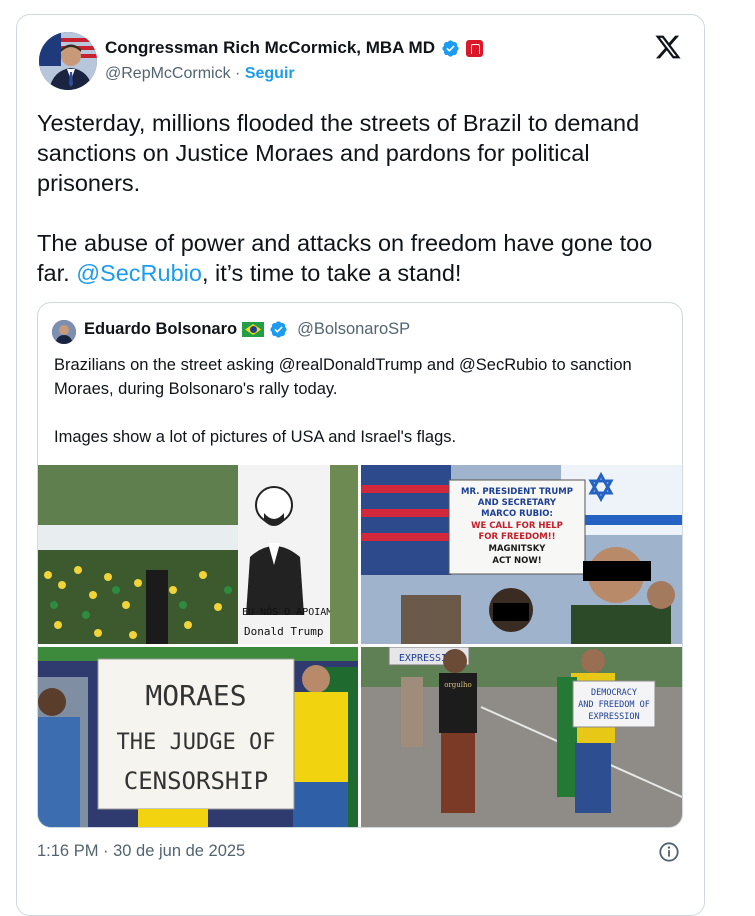  What do you see at coordinates (458, 685) in the screenshot?
I see `img4-shirt-text: orgulho` at bounding box center [458, 685].